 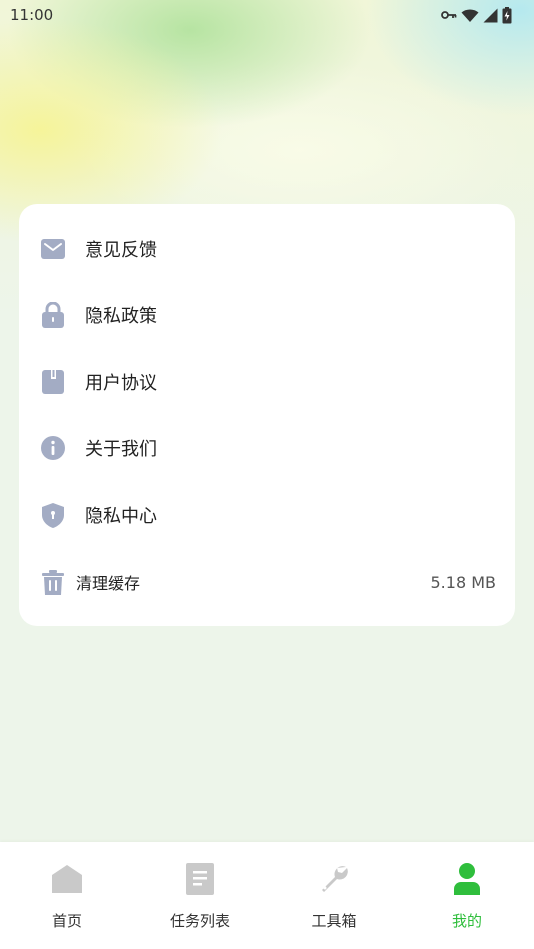 I want to click on status-time: 11:00, so click(x=32, y=15).